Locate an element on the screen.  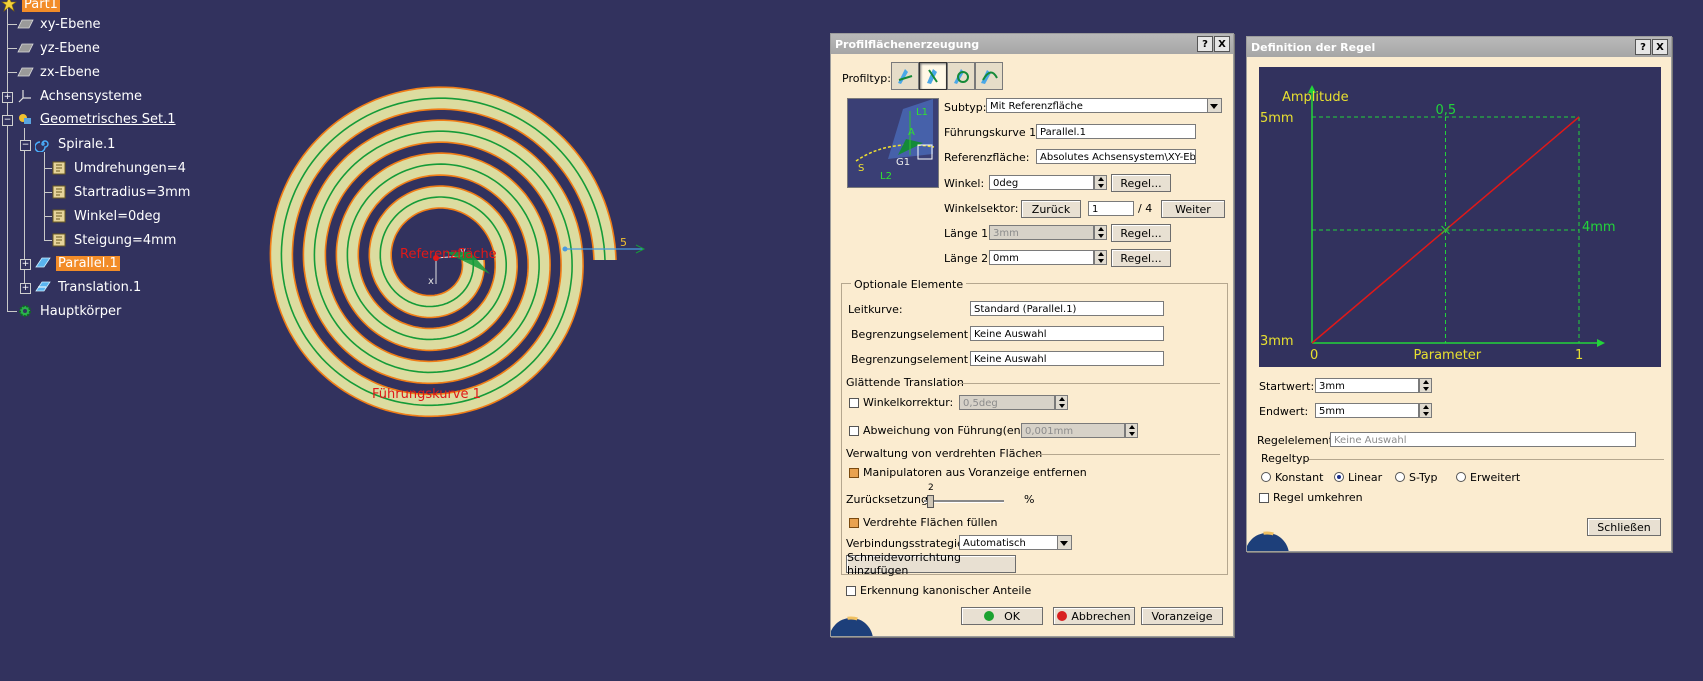
tree-item-axis-systems: Achsensysteme is located at coordinates (80, 96).